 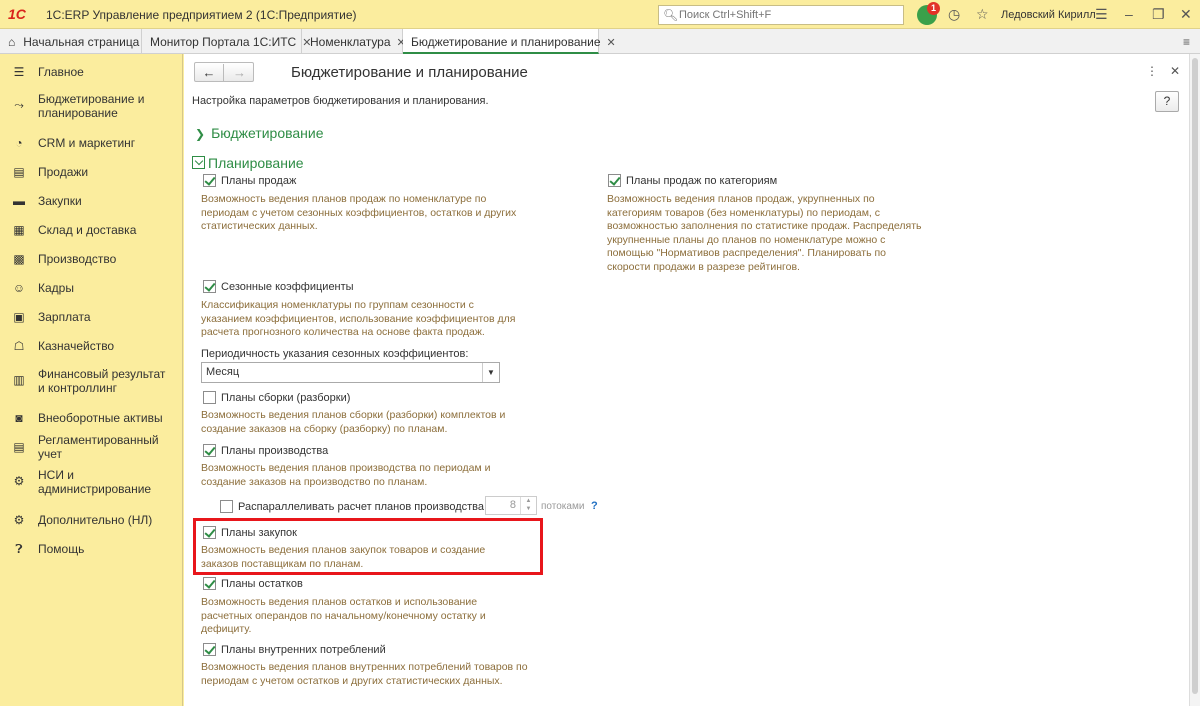 I want to click on tab-budgeting: Бюджетирование и планирование ✕, so click(x=509, y=41).